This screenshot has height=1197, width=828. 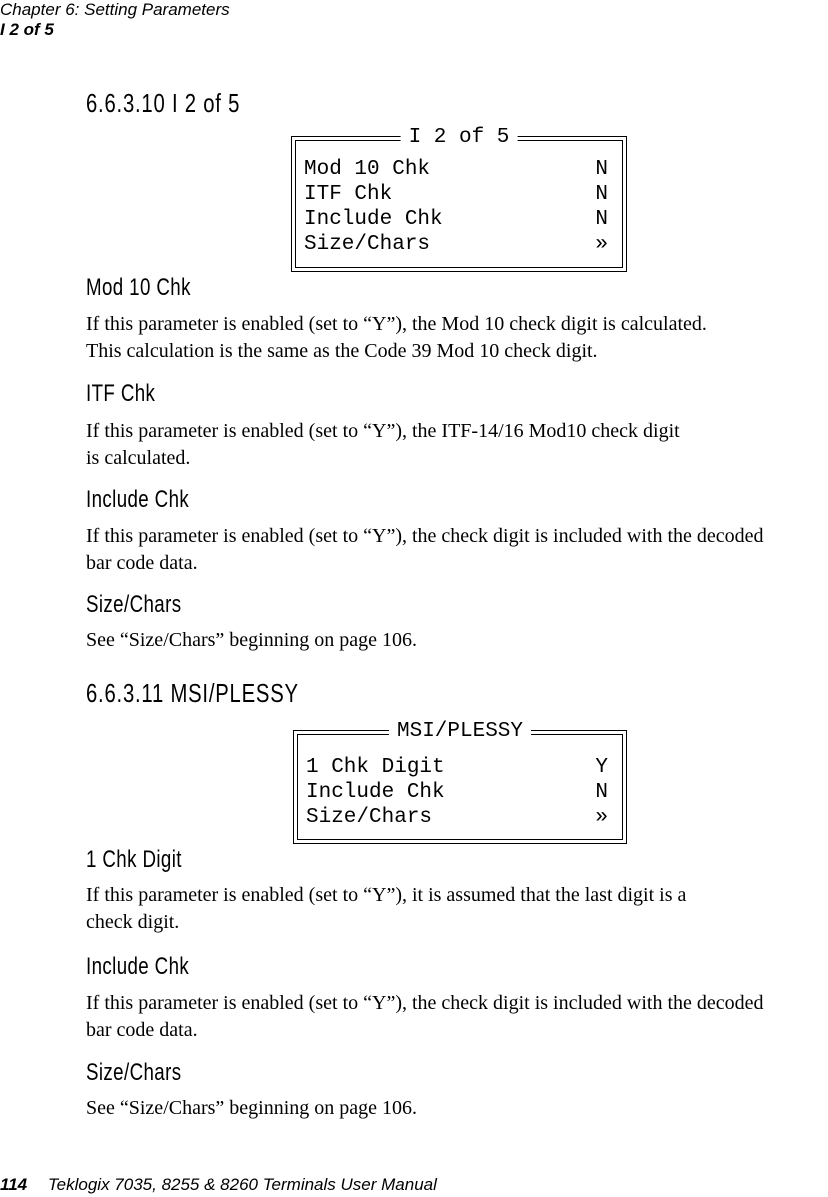 What do you see at coordinates (14, 1184) in the screenshot?
I see `page-number: 114` at bounding box center [14, 1184].